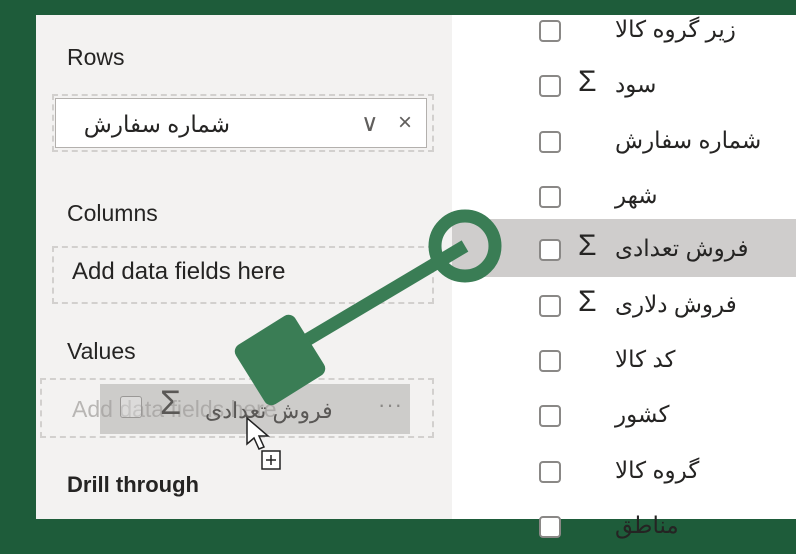 This screenshot has height=554, width=796. What do you see at coordinates (280, 360) in the screenshot?
I see `annotation-handle` at bounding box center [280, 360].